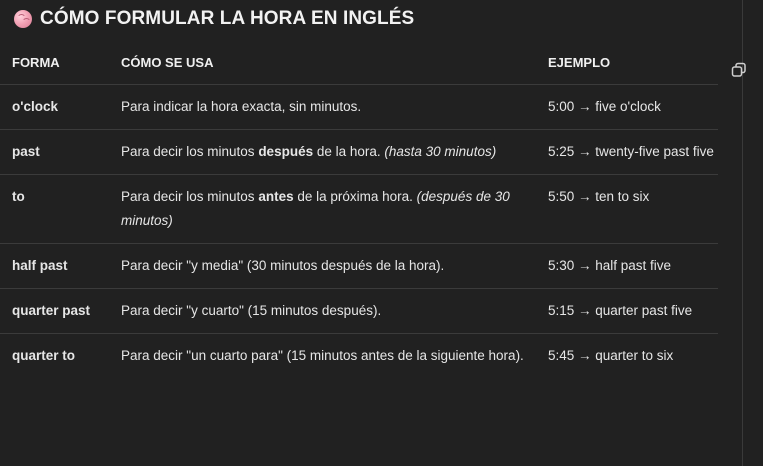  Describe the element at coordinates (60, 107) in the screenshot. I see `cell-form: o'clock` at that location.